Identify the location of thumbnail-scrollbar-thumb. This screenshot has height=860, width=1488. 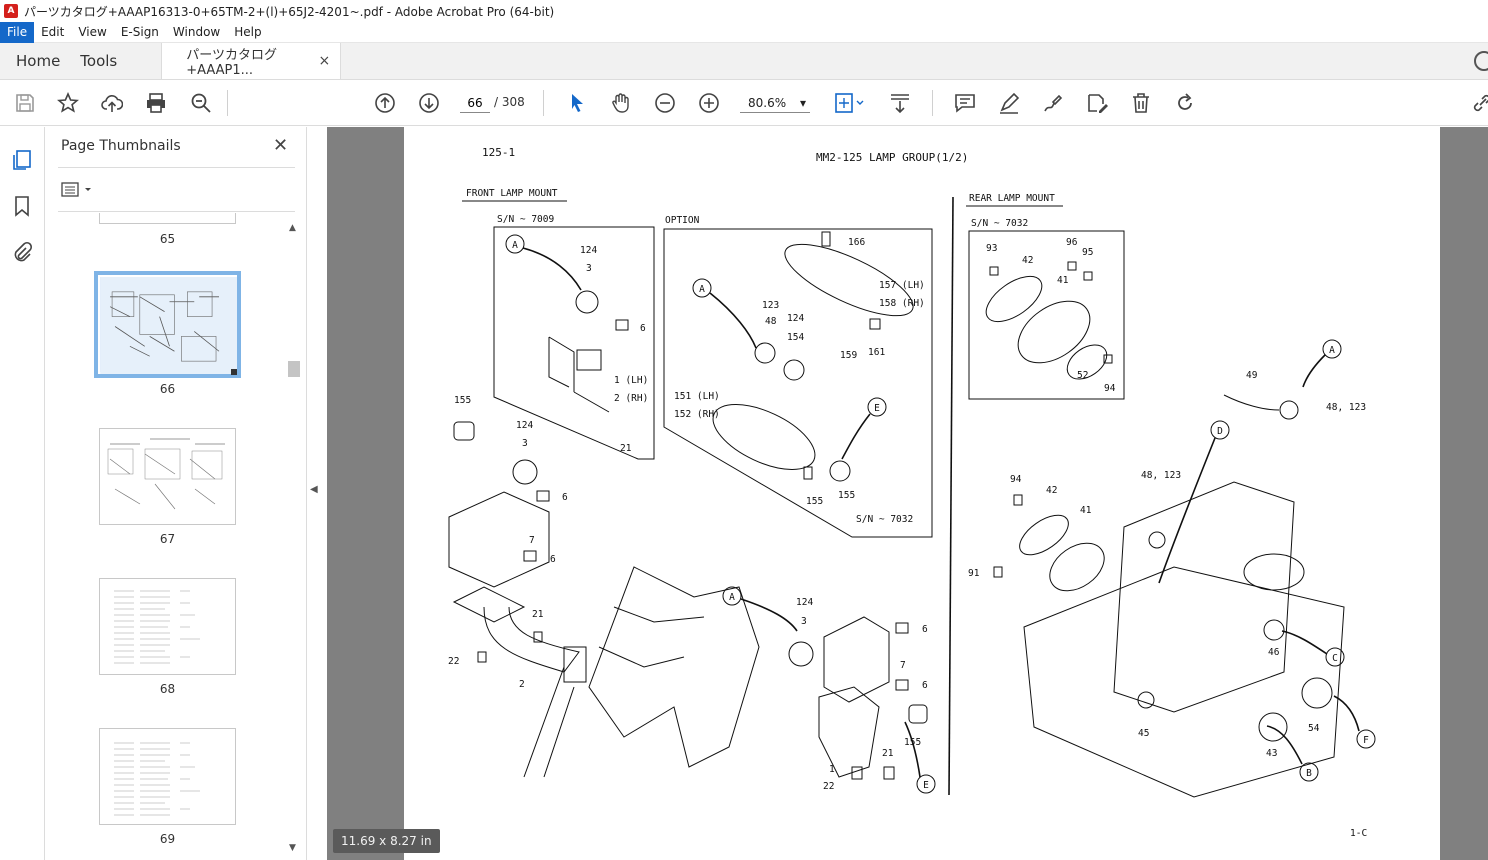
(294, 369).